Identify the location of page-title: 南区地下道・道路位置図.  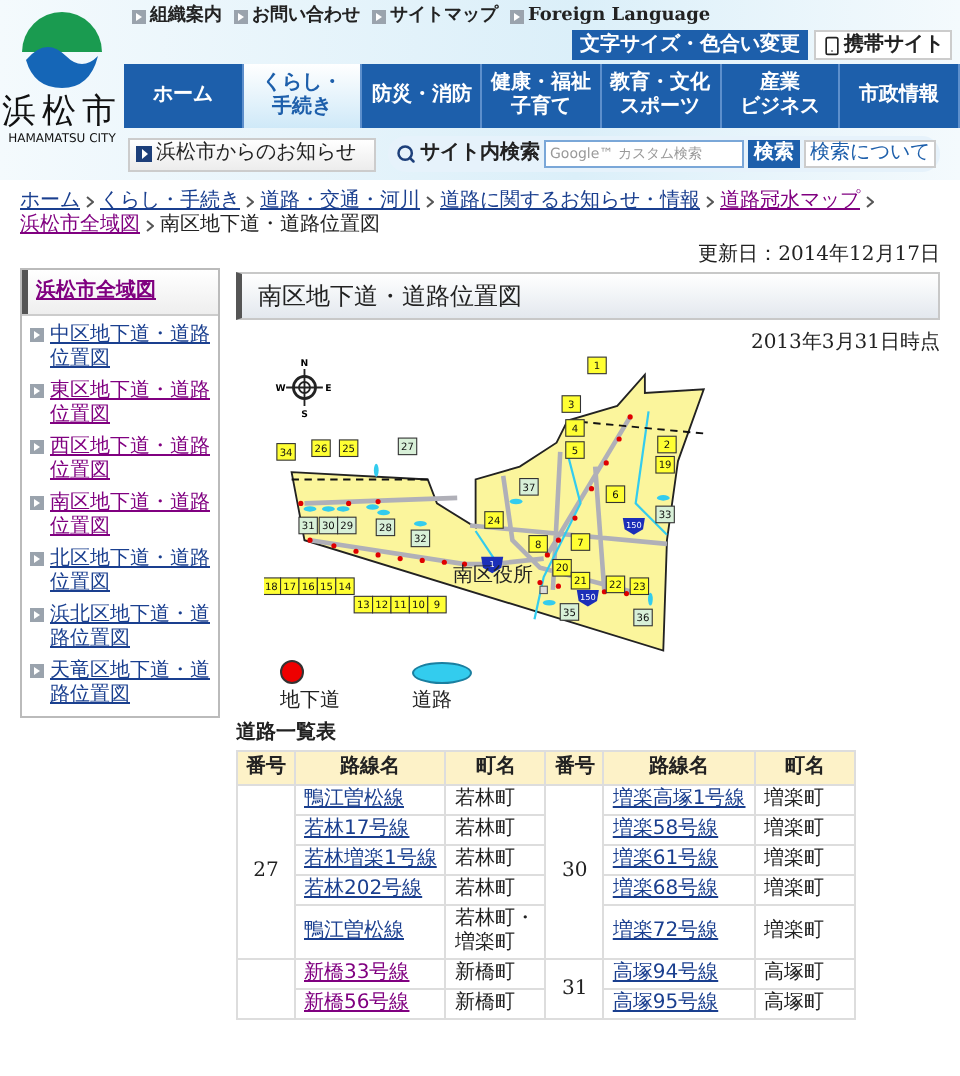
(390, 296).